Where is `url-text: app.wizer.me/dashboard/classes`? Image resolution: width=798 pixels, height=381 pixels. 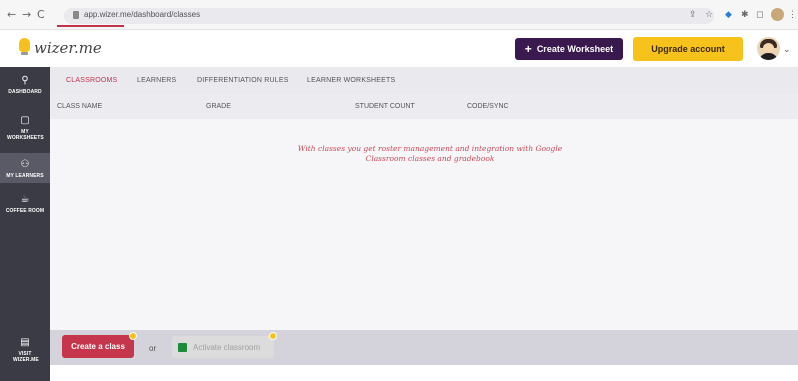 url-text: app.wizer.me/dashboard/classes is located at coordinates (142, 14).